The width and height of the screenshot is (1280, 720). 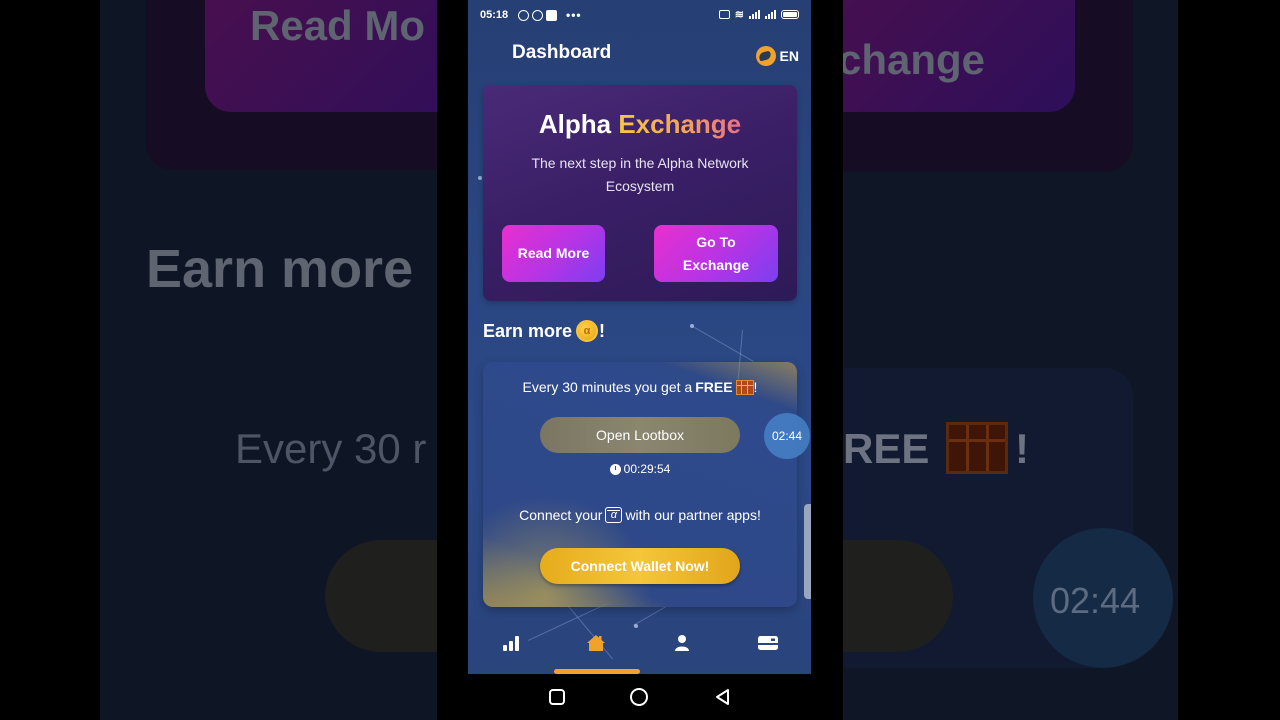 What do you see at coordinates (914, 59) in the screenshot?
I see `blurred-exchange-text: change` at bounding box center [914, 59].